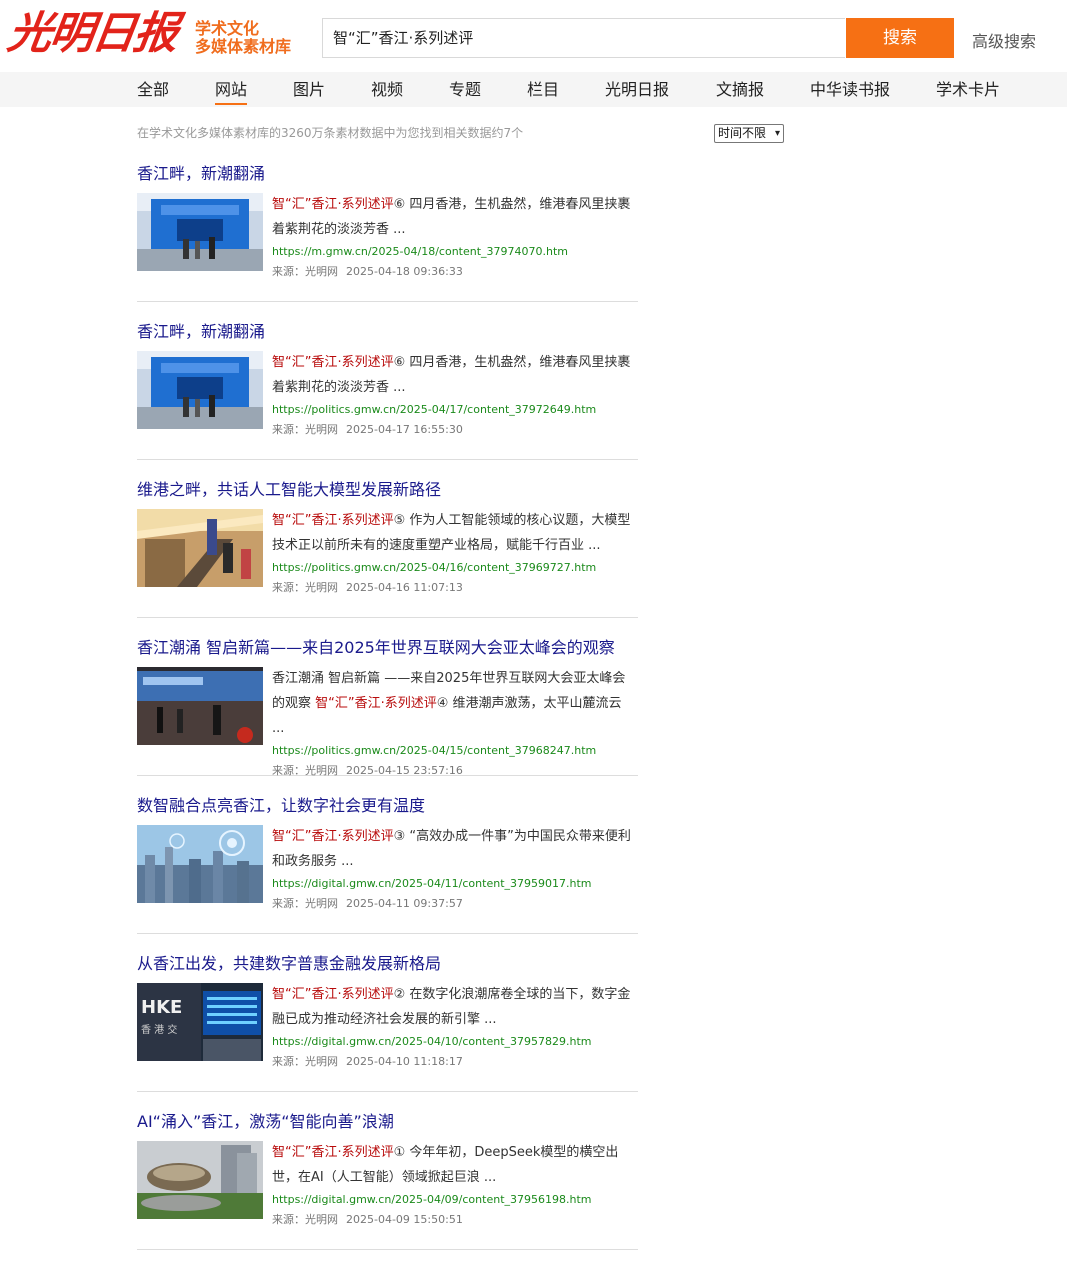 This screenshot has width=1067, height=1276. What do you see at coordinates (376, 648) in the screenshot?
I see `result-title-link: 香江潮涌 智启新篇——来自2025年世界互联网大会亚太峰会的观察` at bounding box center [376, 648].